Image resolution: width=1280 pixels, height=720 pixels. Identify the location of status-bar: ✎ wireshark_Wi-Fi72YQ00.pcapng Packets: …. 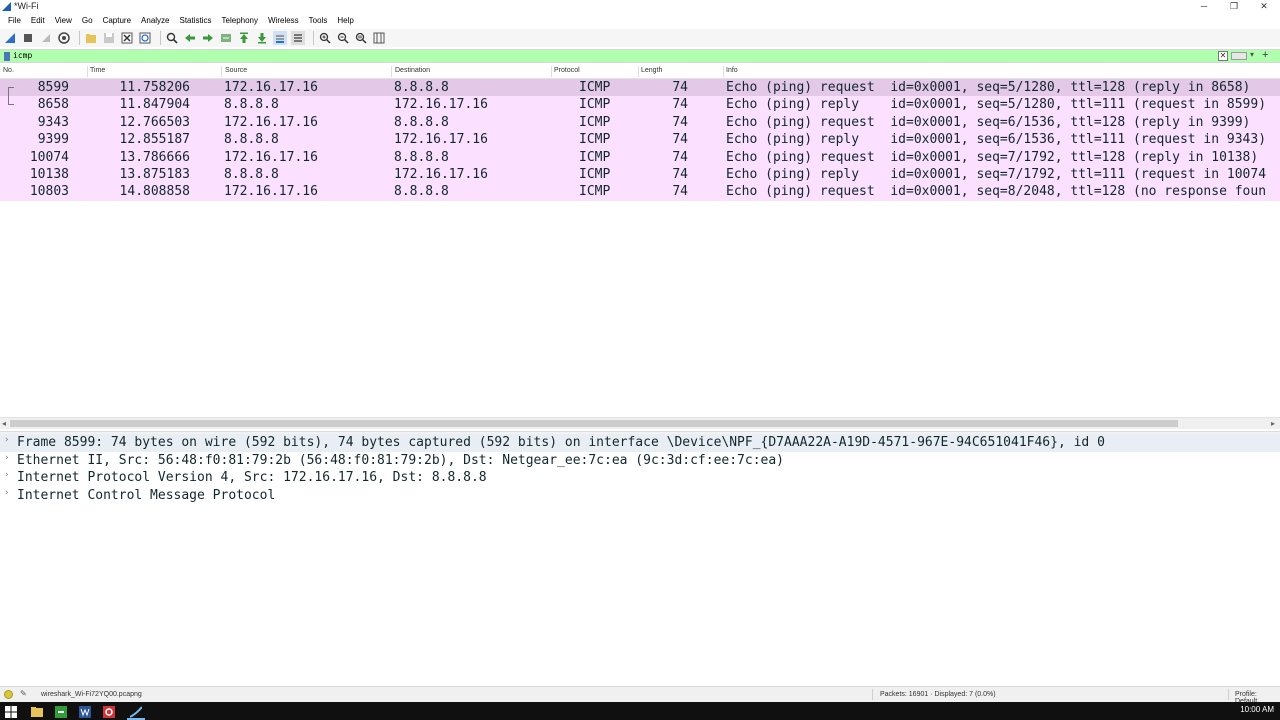
(640, 695).